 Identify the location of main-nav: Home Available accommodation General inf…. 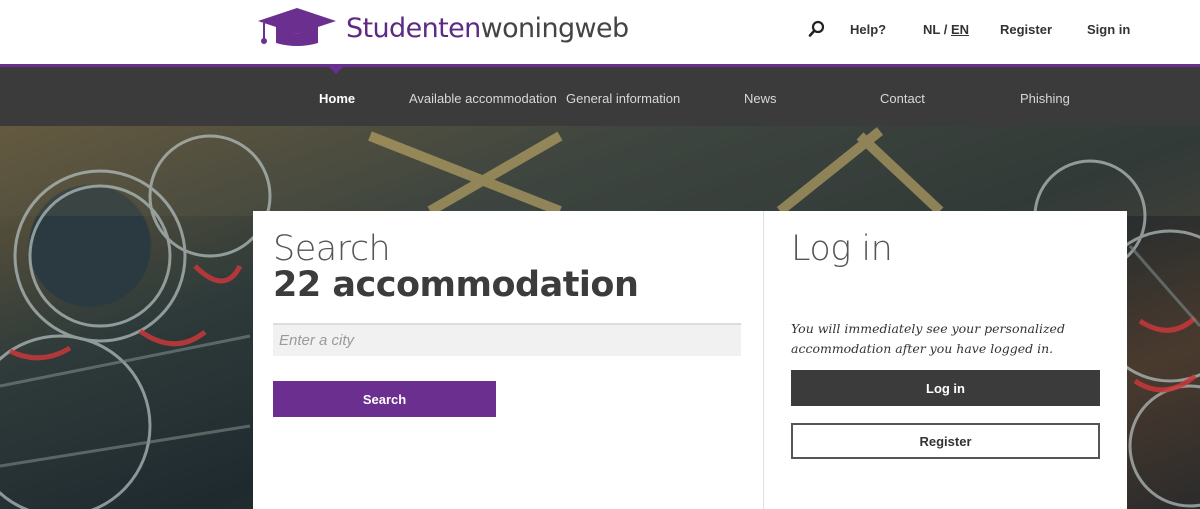
(600, 96).